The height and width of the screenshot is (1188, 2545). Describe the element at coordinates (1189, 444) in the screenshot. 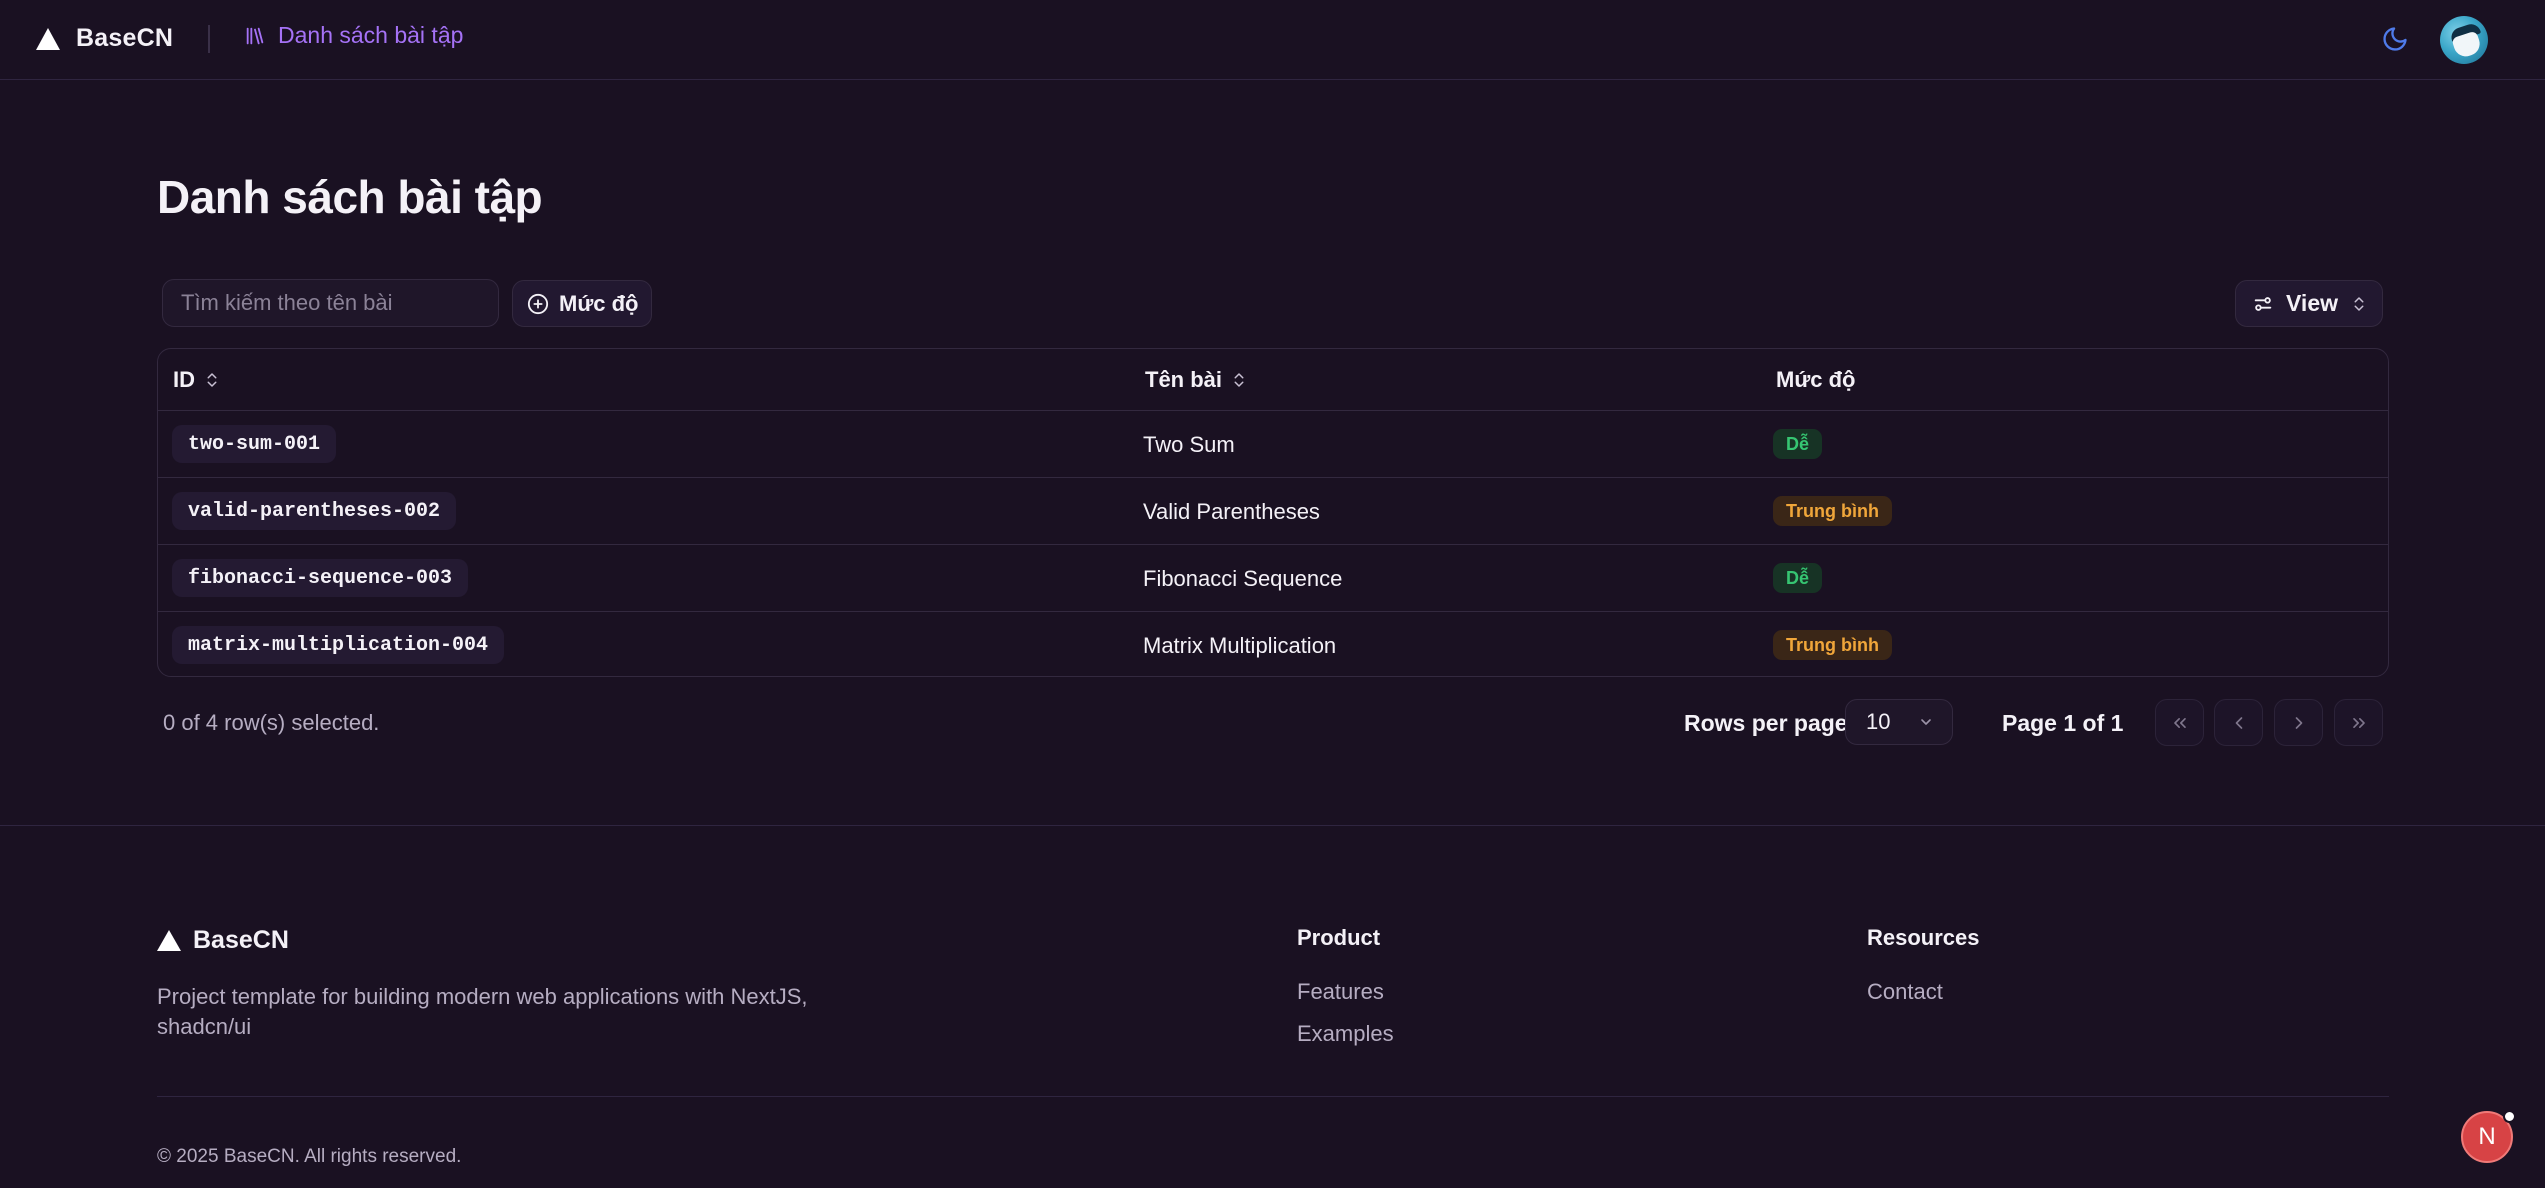

I see `exercise-name: Two Sum` at that location.